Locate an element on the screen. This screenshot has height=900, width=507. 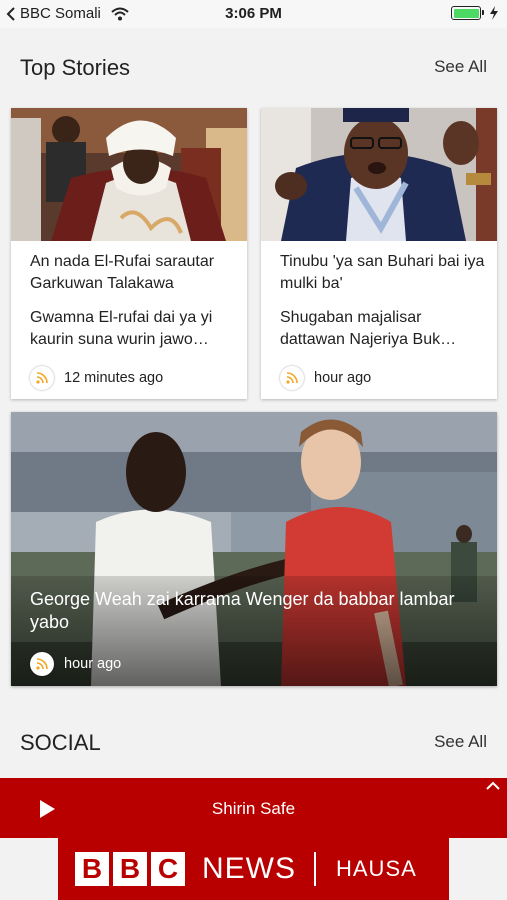
story-meta: 12 minutes ago is located at coordinates (96, 378).